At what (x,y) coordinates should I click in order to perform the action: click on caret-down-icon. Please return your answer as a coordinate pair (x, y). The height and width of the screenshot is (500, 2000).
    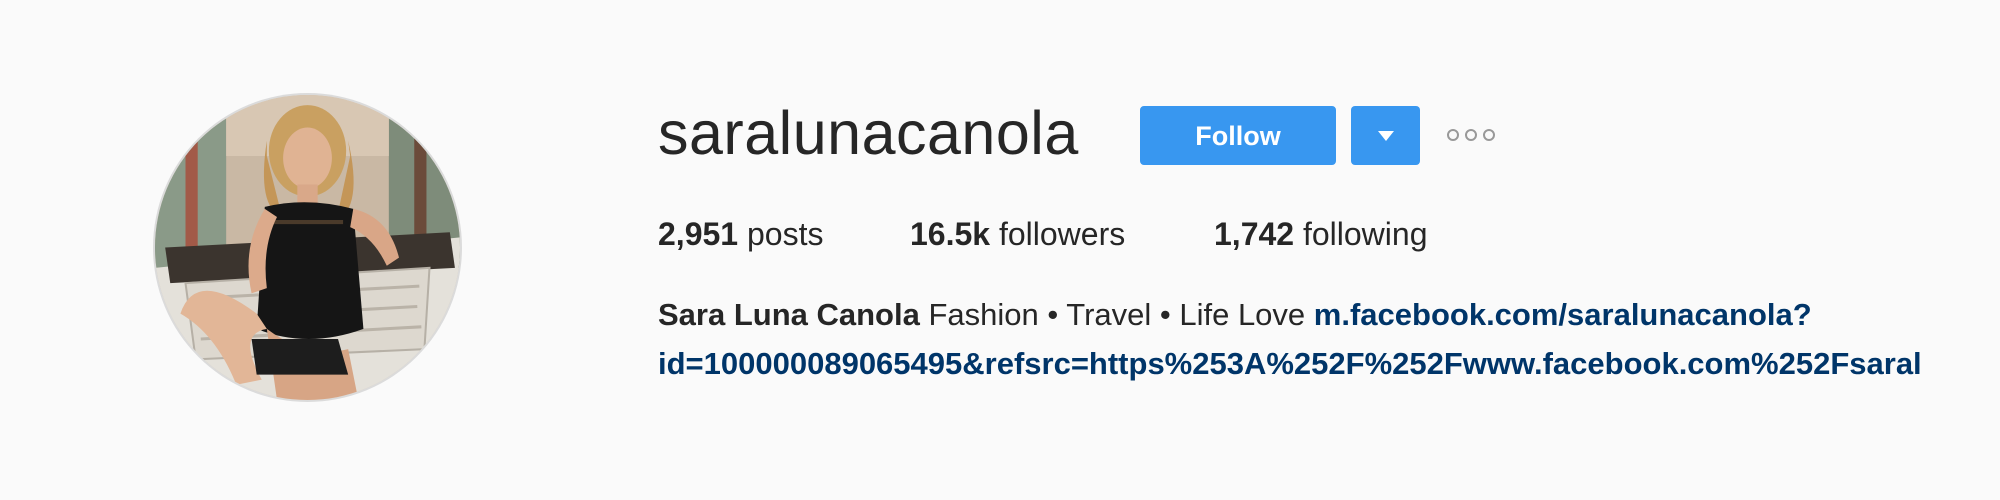
    Looking at the image, I should click on (1386, 136).